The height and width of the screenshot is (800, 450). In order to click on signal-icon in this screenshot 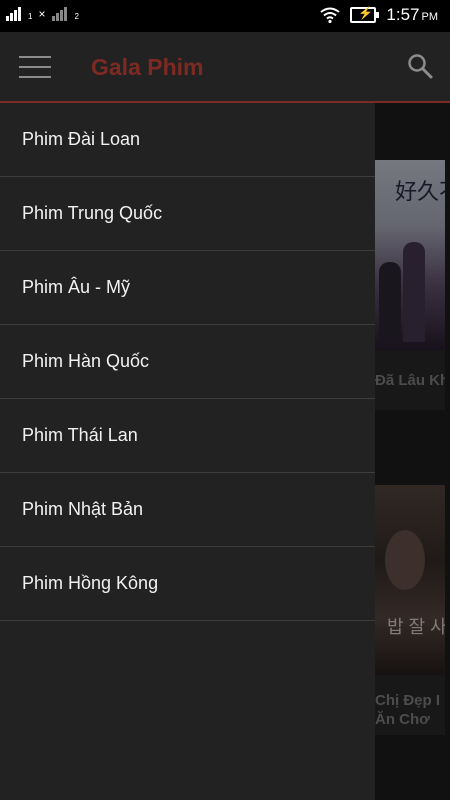, I will do `click(13, 14)`.